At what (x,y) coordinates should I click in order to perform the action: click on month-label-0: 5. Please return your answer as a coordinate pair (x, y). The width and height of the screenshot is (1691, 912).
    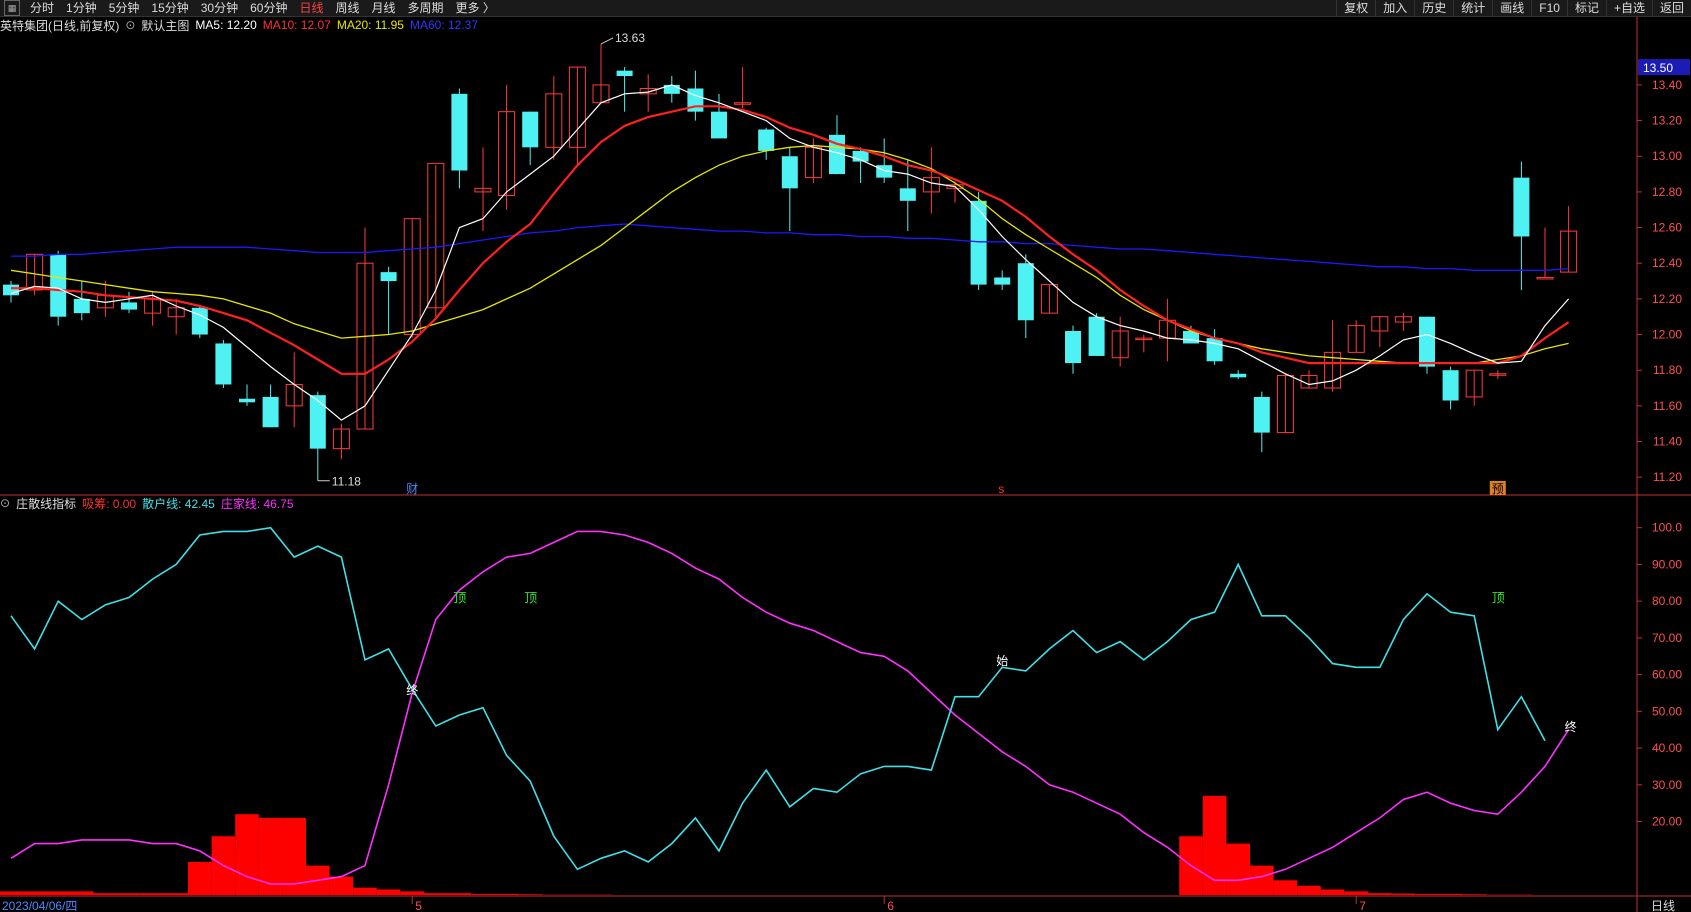
    Looking at the image, I should click on (418, 905).